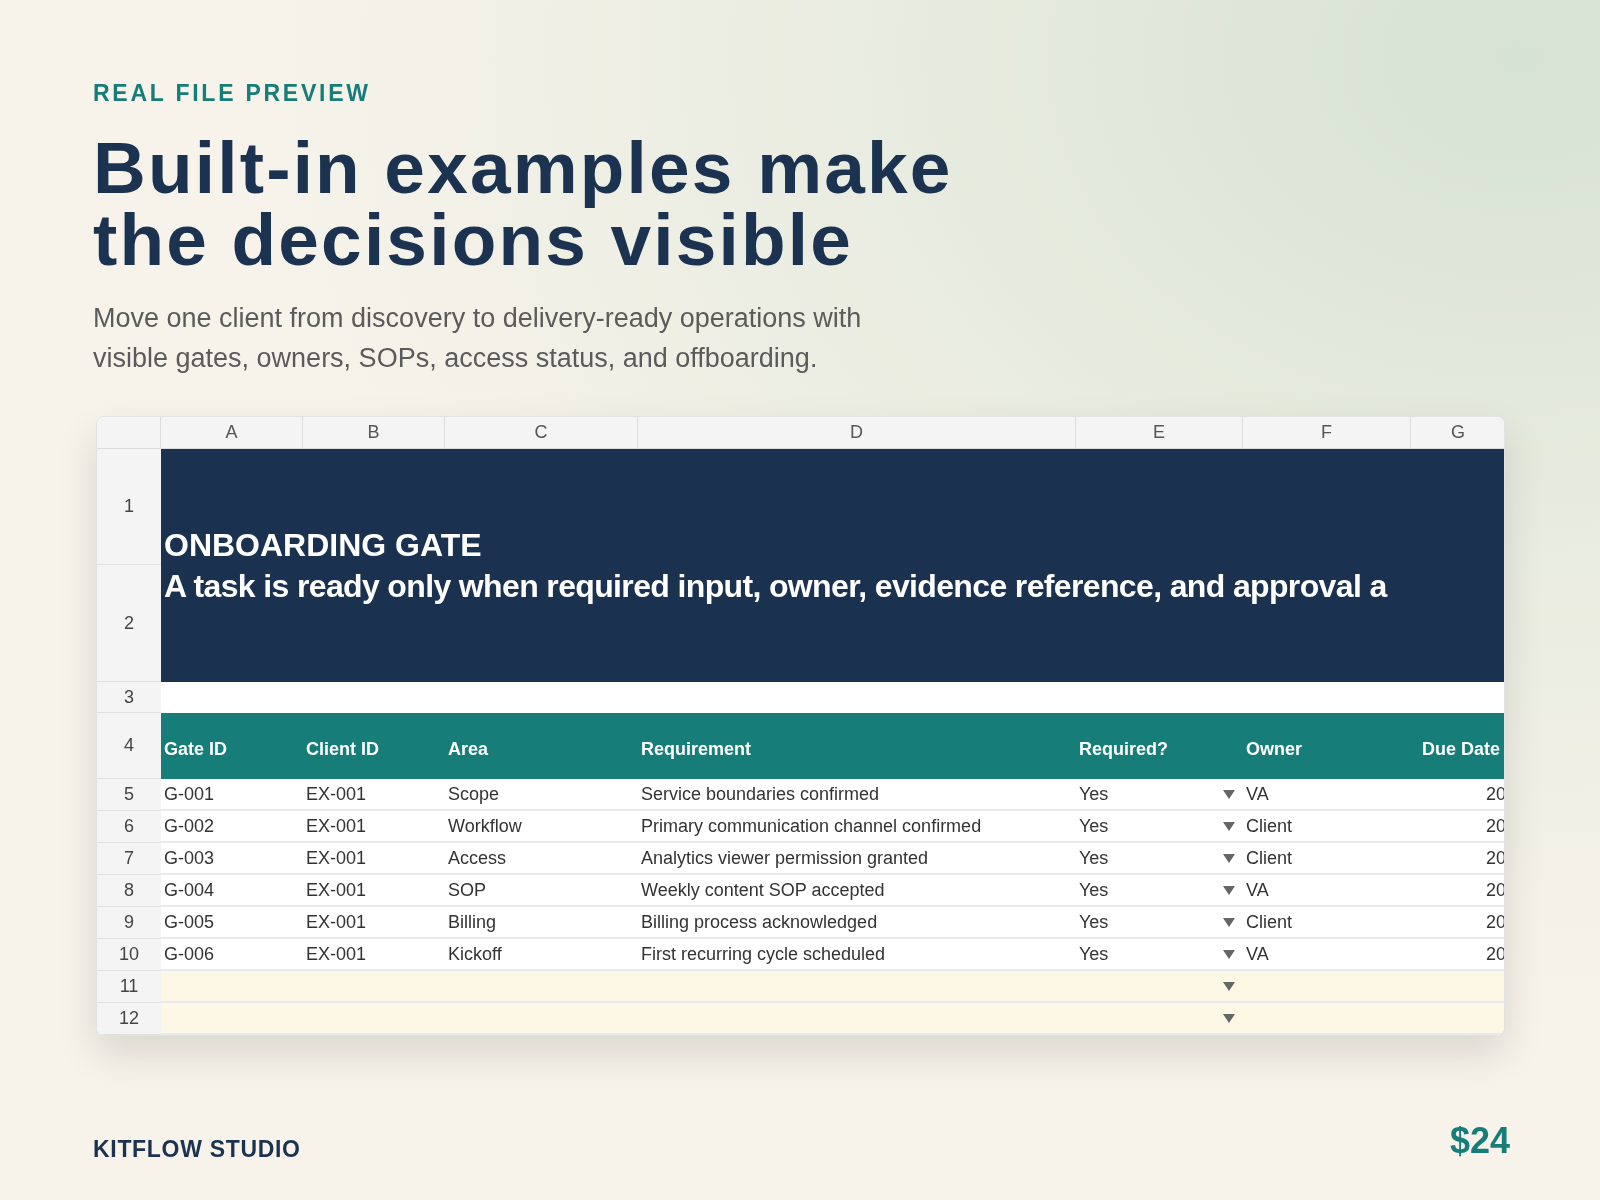 The width and height of the screenshot is (1600, 1200). Describe the element at coordinates (466, 890) in the screenshot. I see `table-cell-text: SOP` at that location.